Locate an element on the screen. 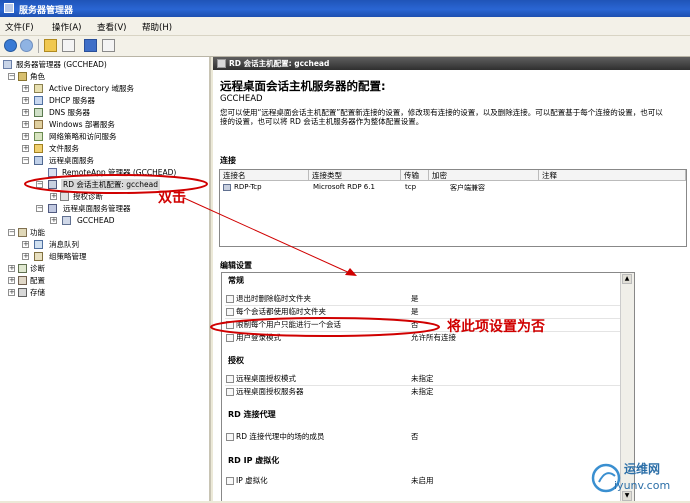 The height and width of the screenshot is (503, 690). watermark-url: iyunv.com is located at coordinates (642, 485).